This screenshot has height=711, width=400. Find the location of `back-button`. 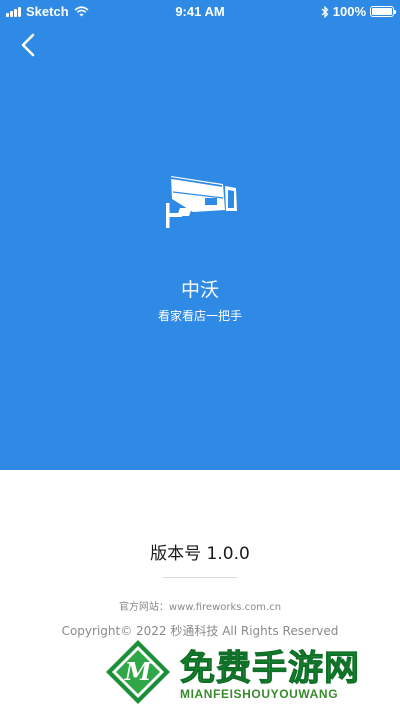

back-button is located at coordinates (30, 45).